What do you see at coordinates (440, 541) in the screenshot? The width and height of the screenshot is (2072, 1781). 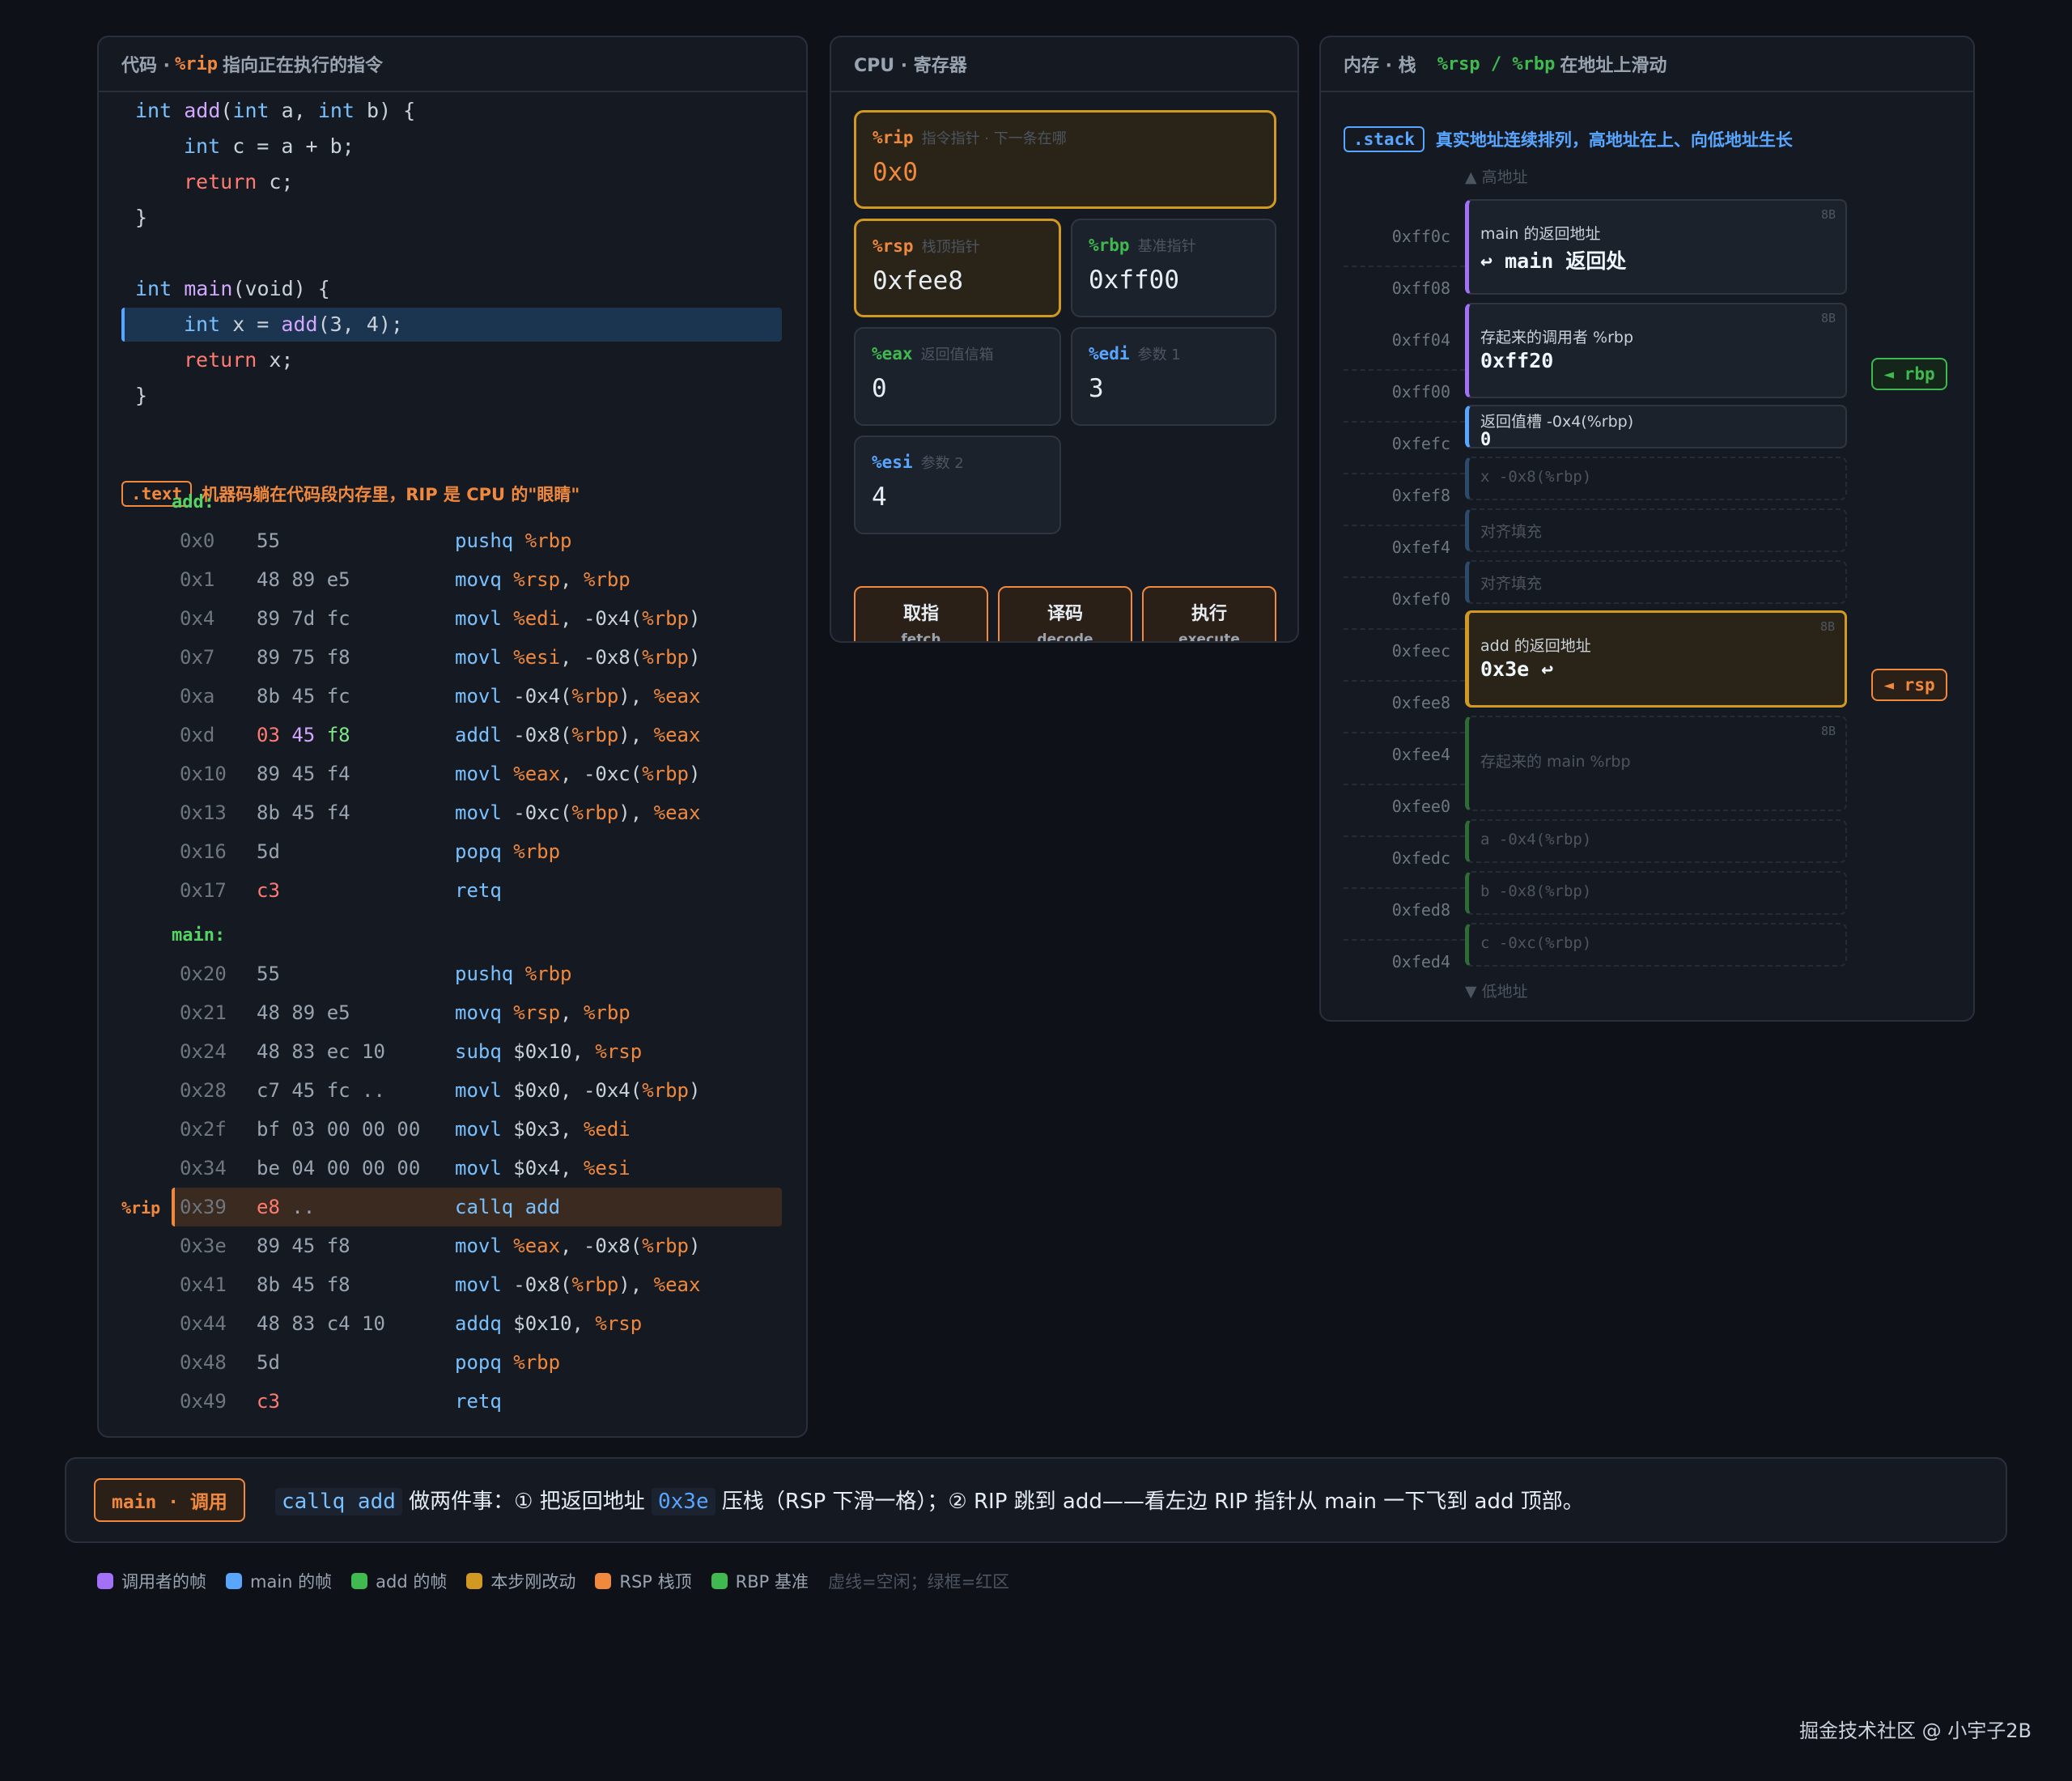 I see `asm-row: 0x0 55 pushq %rbp` at bounding box center [440, 541].